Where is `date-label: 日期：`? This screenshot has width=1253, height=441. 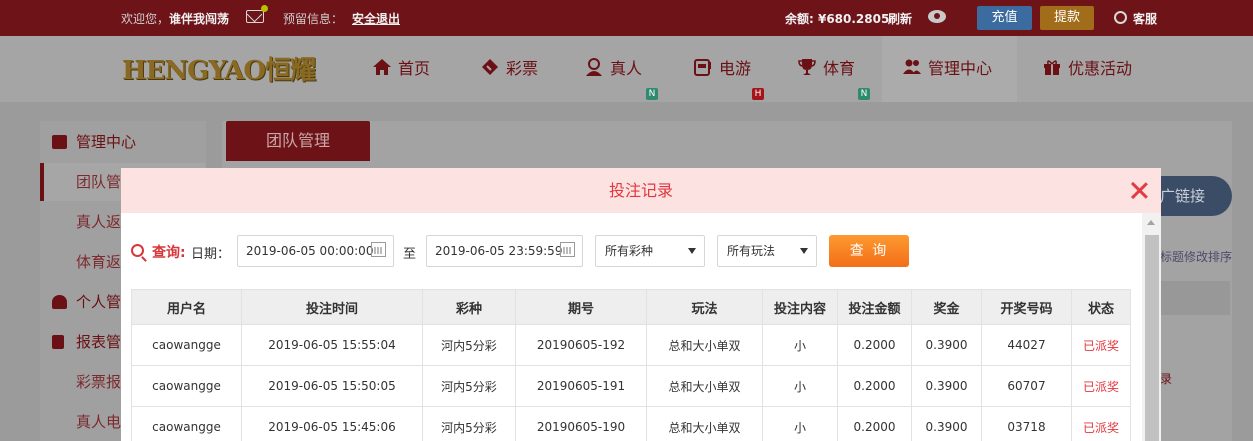
date-label: 日期： is located at coordinates (211, 254).